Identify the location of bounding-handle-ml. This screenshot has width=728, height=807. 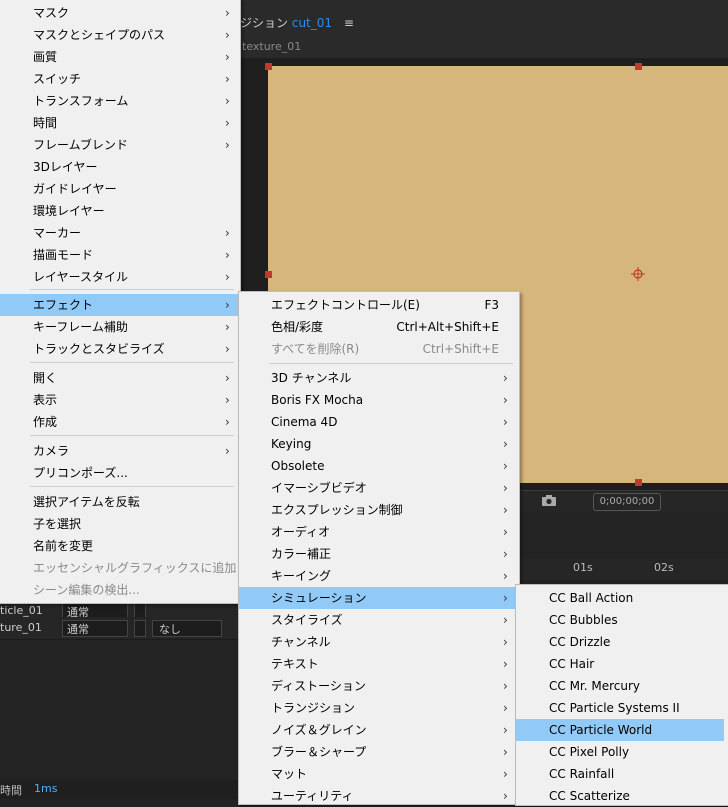
(268, 274).